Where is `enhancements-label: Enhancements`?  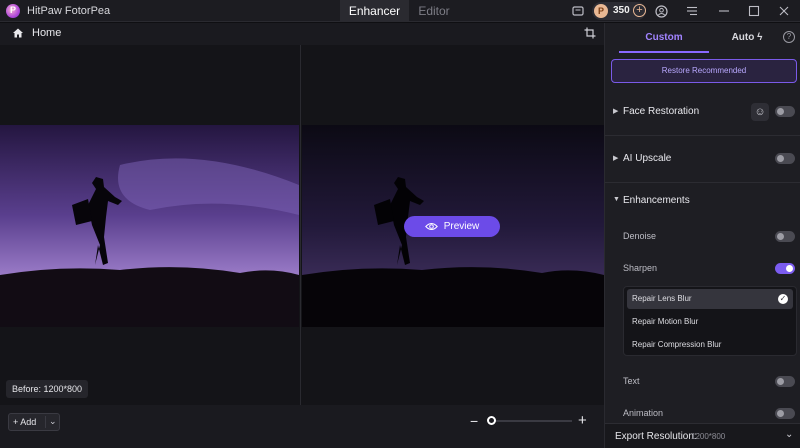
enhancements-label: Enhancements is located at coordinates (656, 200).